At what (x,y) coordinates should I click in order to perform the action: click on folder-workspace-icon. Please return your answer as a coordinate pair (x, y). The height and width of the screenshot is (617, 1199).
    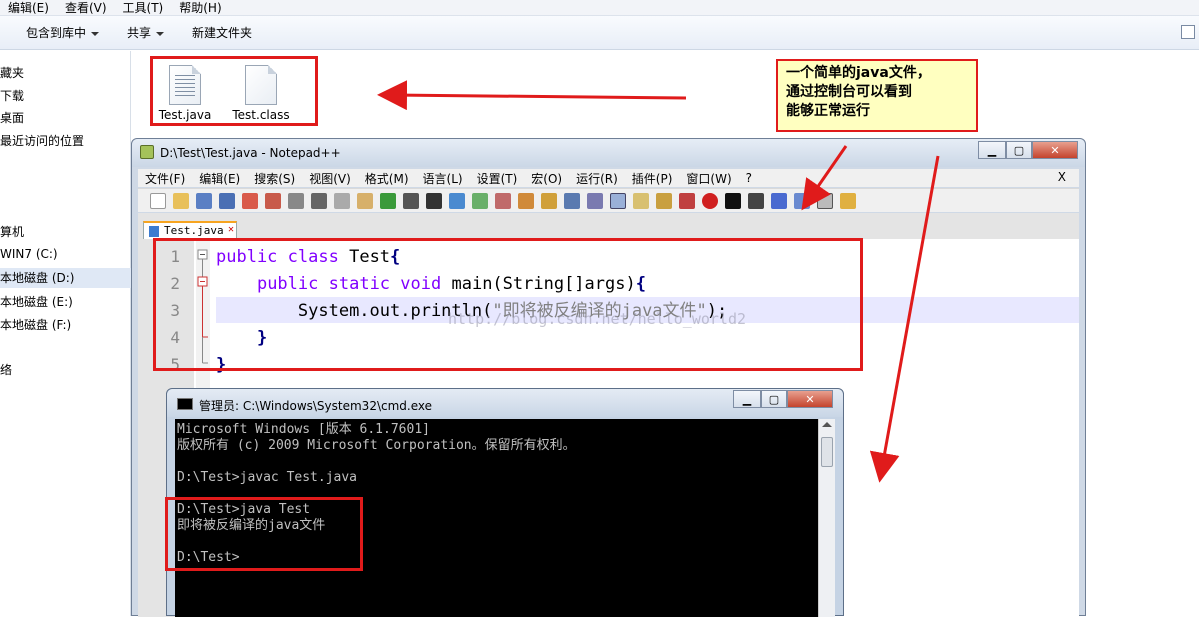
    Looking at the image, I should click on (687, 200).